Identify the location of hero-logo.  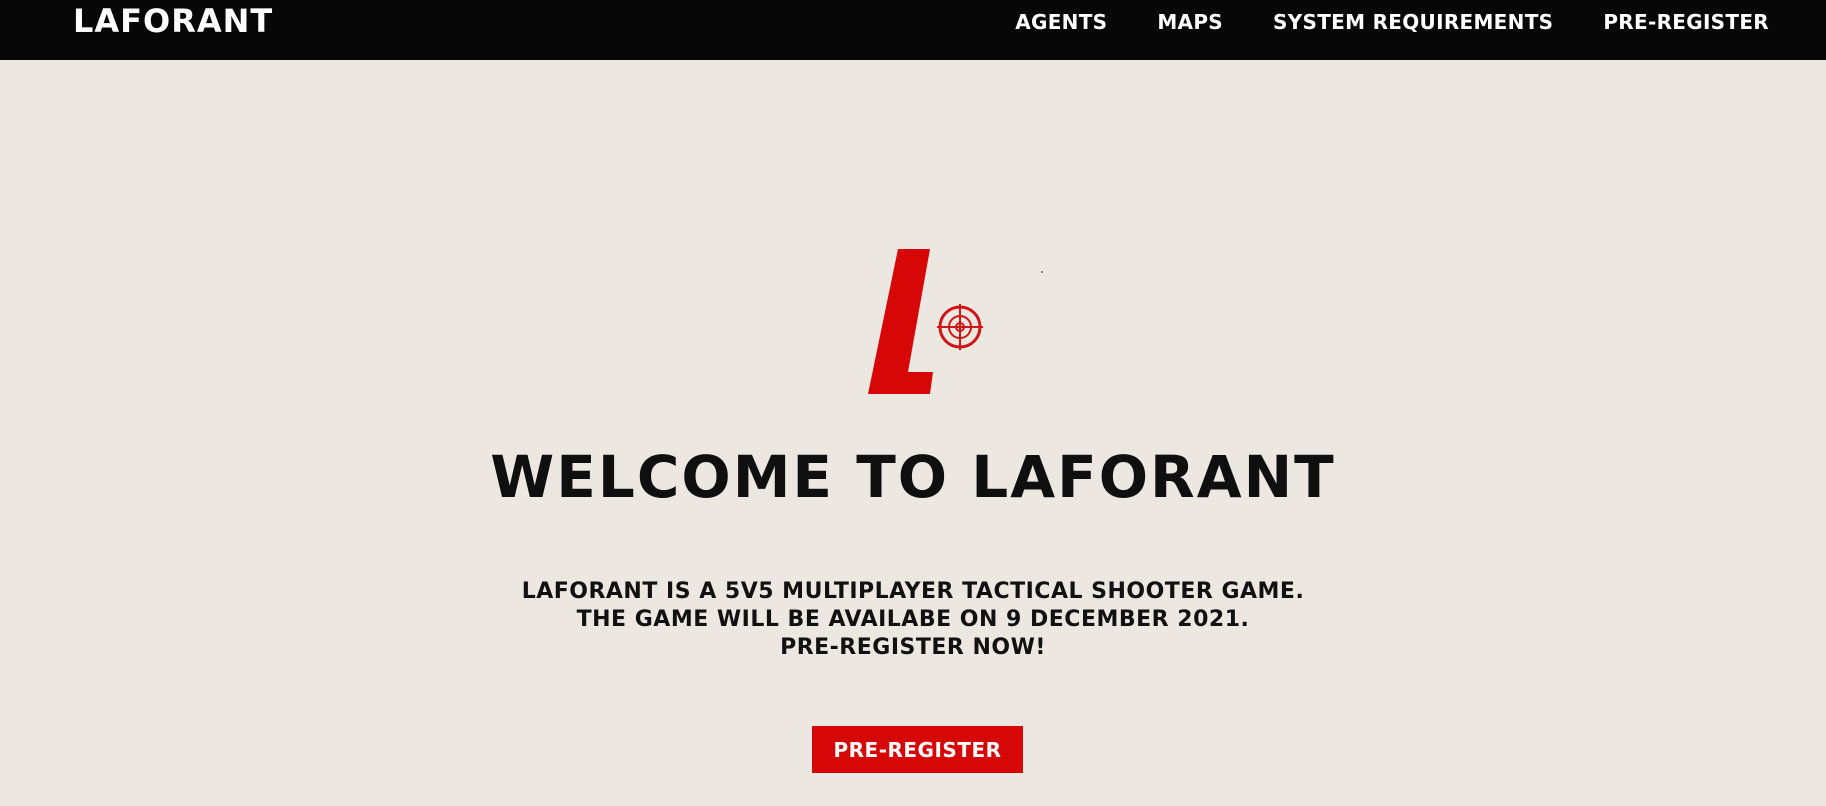
(923, 320).